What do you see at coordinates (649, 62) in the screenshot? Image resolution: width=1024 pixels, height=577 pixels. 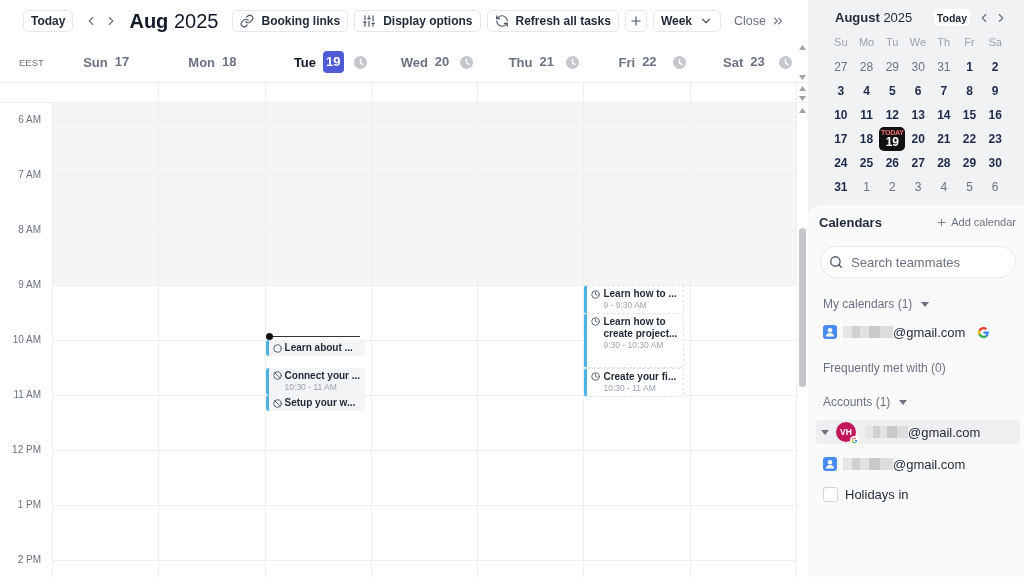 I see `date-label: 22` at bounding box center [649, 62].